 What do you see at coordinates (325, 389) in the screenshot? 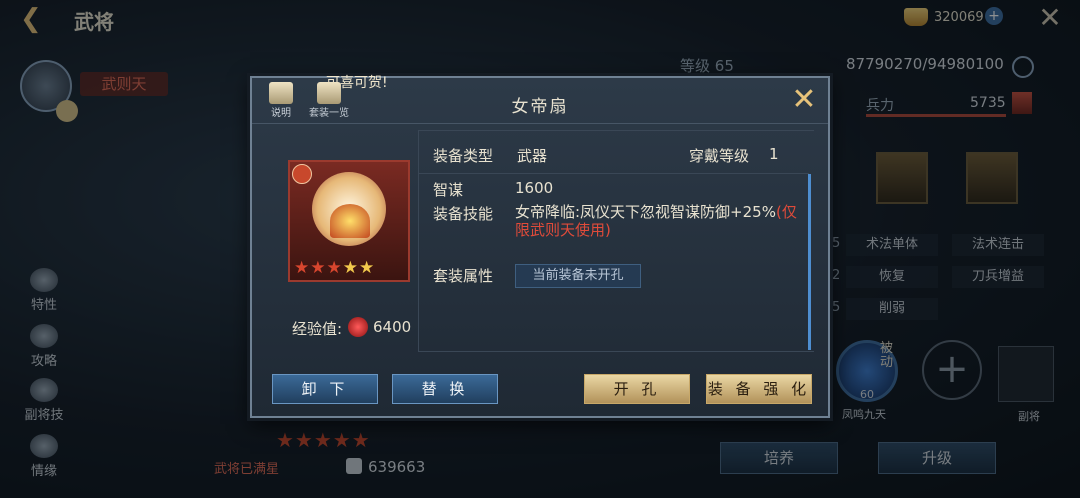
I see `unequip-button: 卸 下` at bounding box center [325, 389].